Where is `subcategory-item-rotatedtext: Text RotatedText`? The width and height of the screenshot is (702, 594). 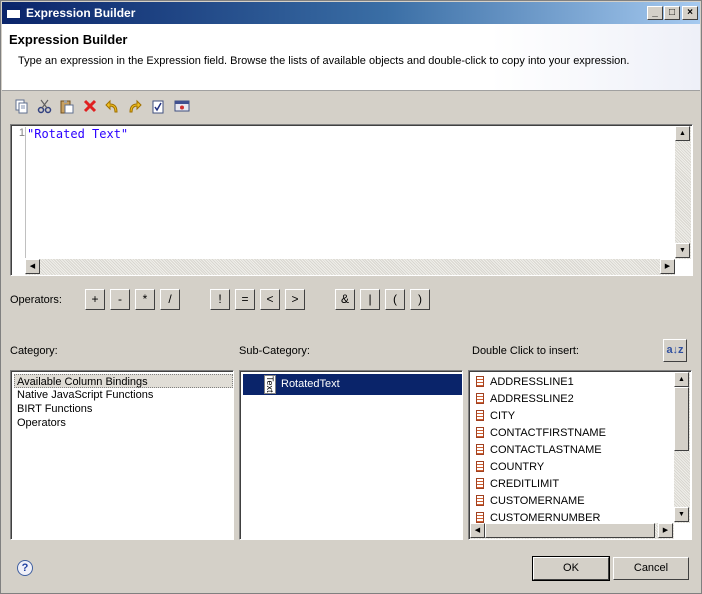 subcategory-item-rotatedtext: Text RotatedText is located at coordinates (352, 384).